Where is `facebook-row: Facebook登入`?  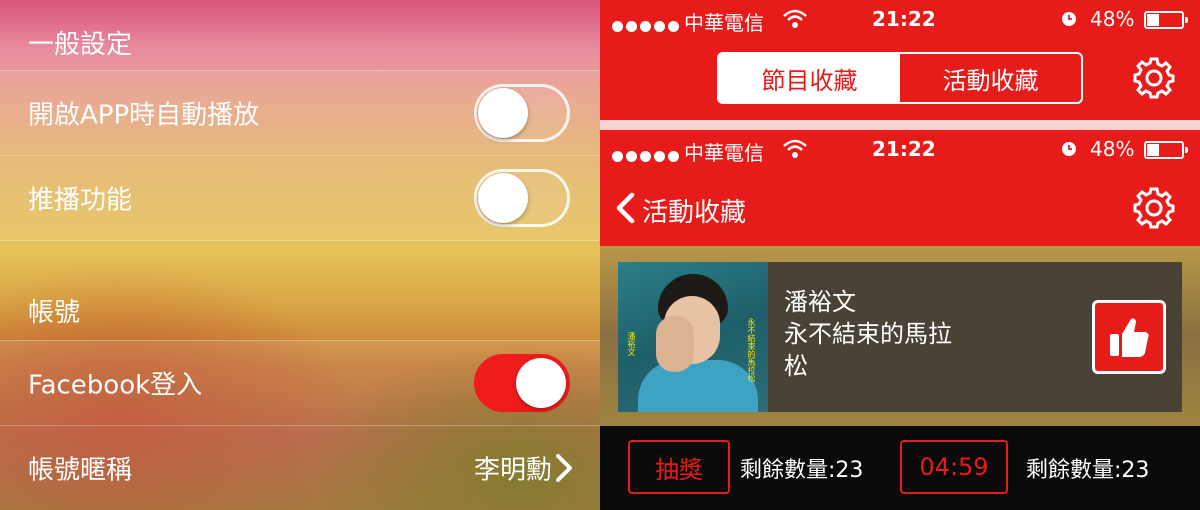 facebook-row: Facebook登入 is located at coordinates (300, 383).